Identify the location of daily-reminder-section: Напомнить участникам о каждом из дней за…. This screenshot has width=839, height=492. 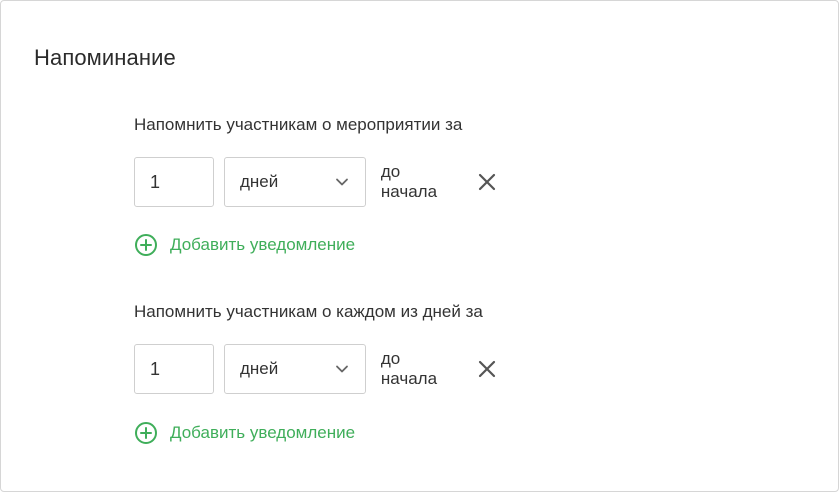
(315, 372).